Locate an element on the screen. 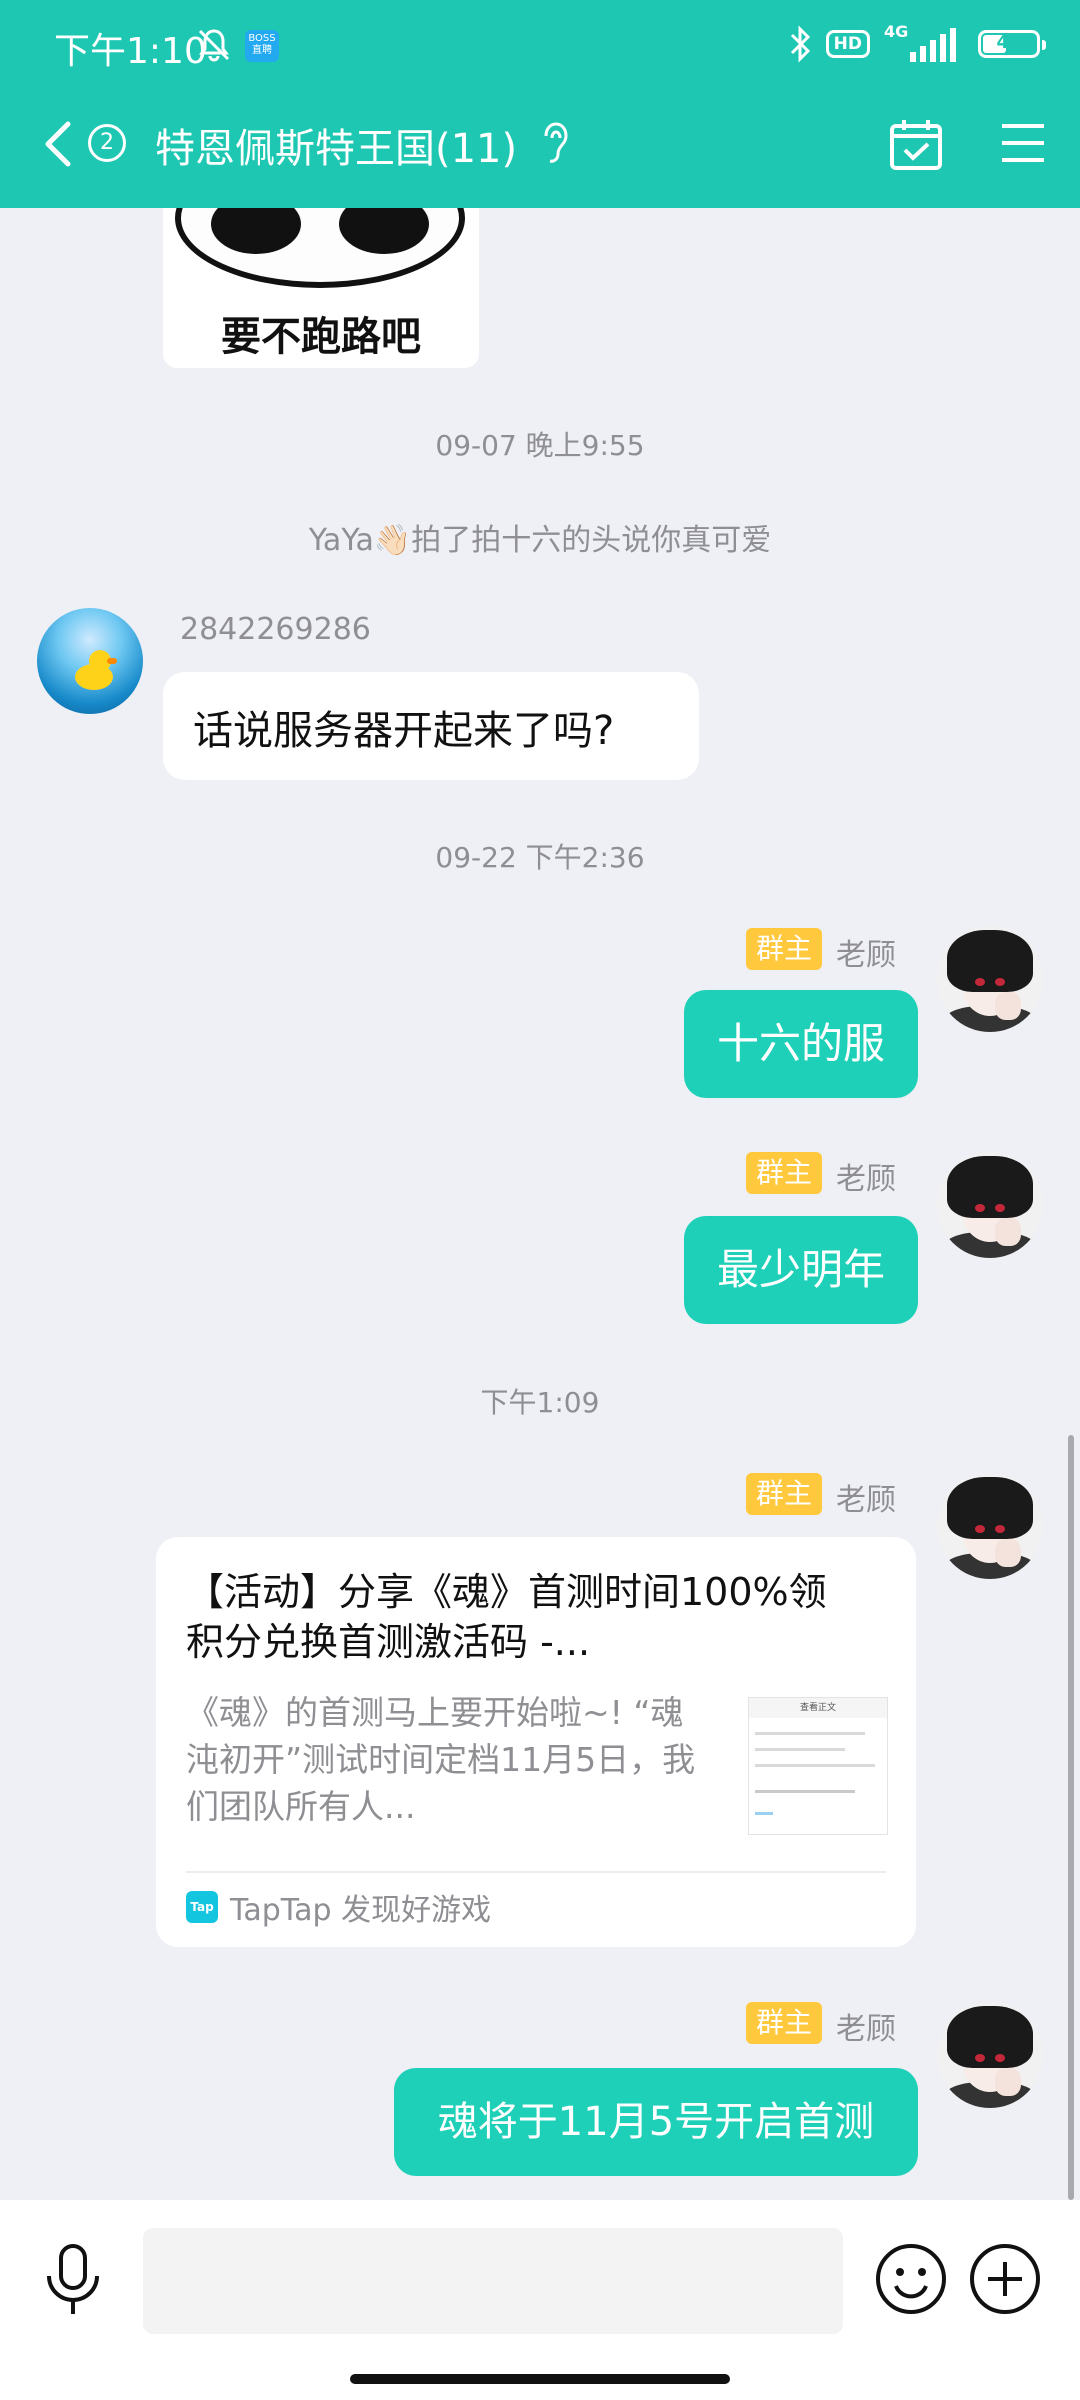 The width and height of the screenshot is (1080, 2400). scrollbar is located at coordinates (1071, 1817).